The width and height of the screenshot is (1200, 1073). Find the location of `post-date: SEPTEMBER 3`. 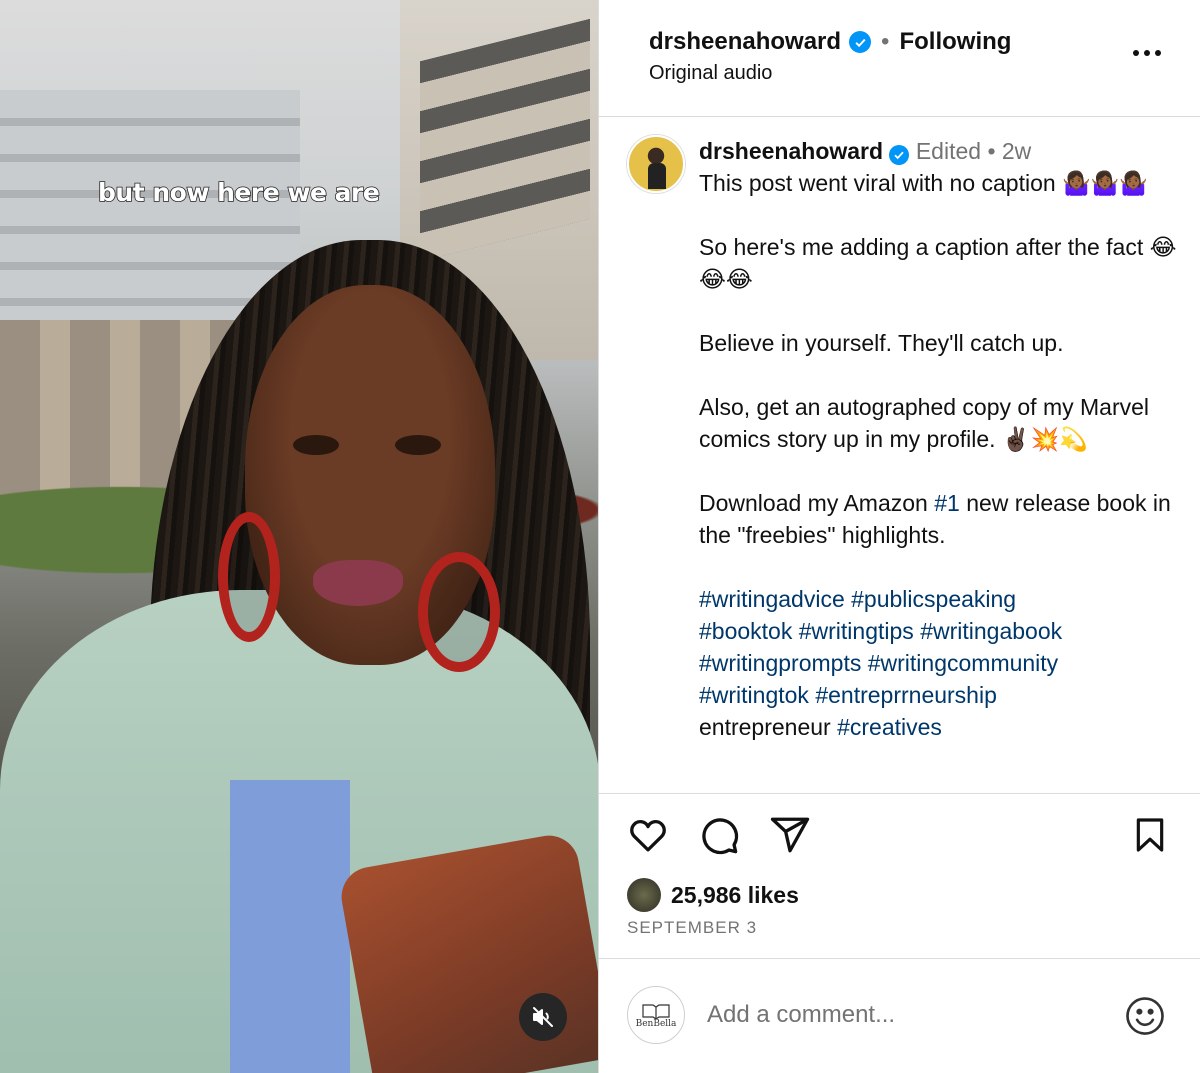

post-date: SEPTEMBER 3 is located at coordinates (692, 928).